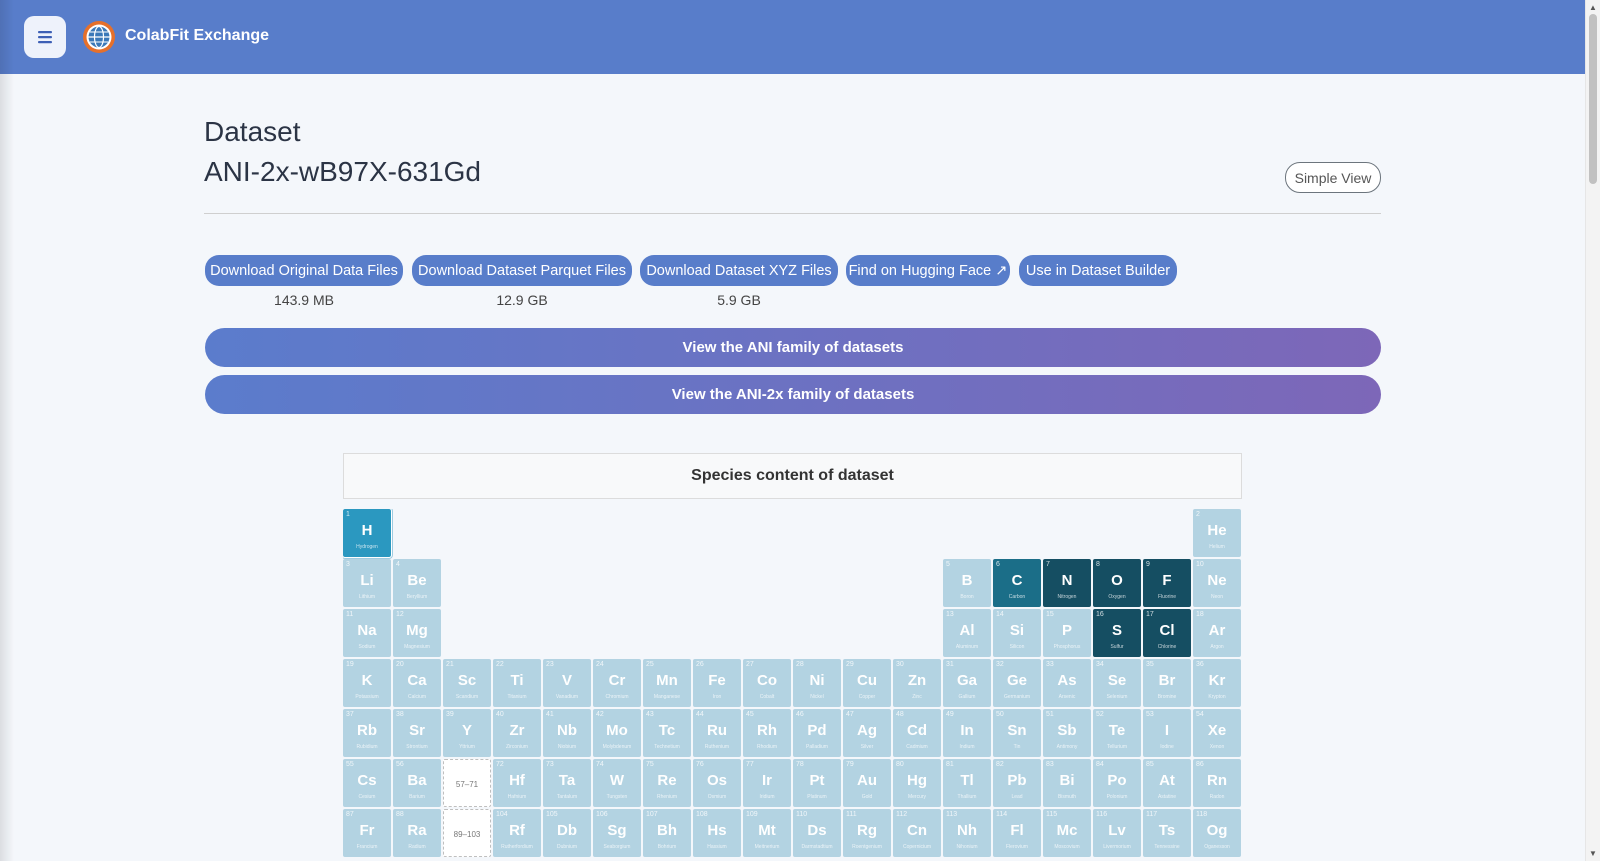 The width and height of the screenshot is (1600, 861). I want to click on element-cell-au: 79 Au Gold, so click(867, 783).